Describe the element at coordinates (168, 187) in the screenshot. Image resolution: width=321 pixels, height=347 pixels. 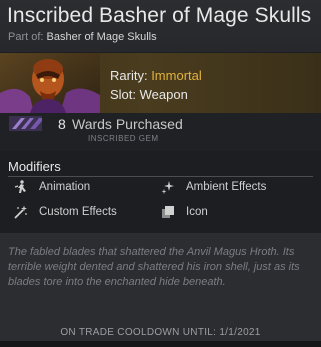
I see `sparkles-icon` at that location.